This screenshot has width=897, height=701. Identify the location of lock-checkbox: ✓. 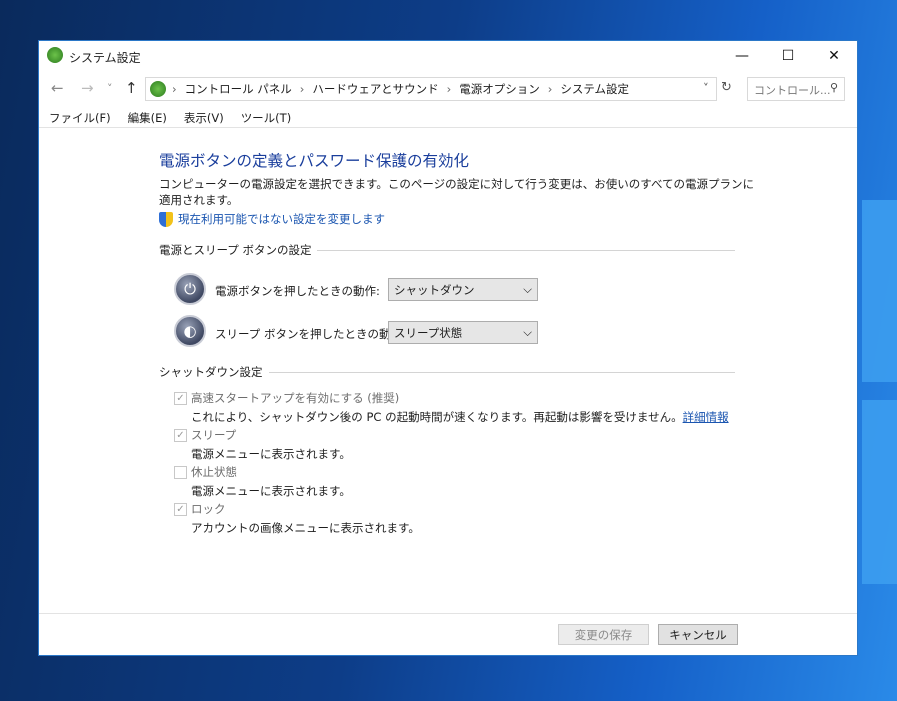
(180, 509).